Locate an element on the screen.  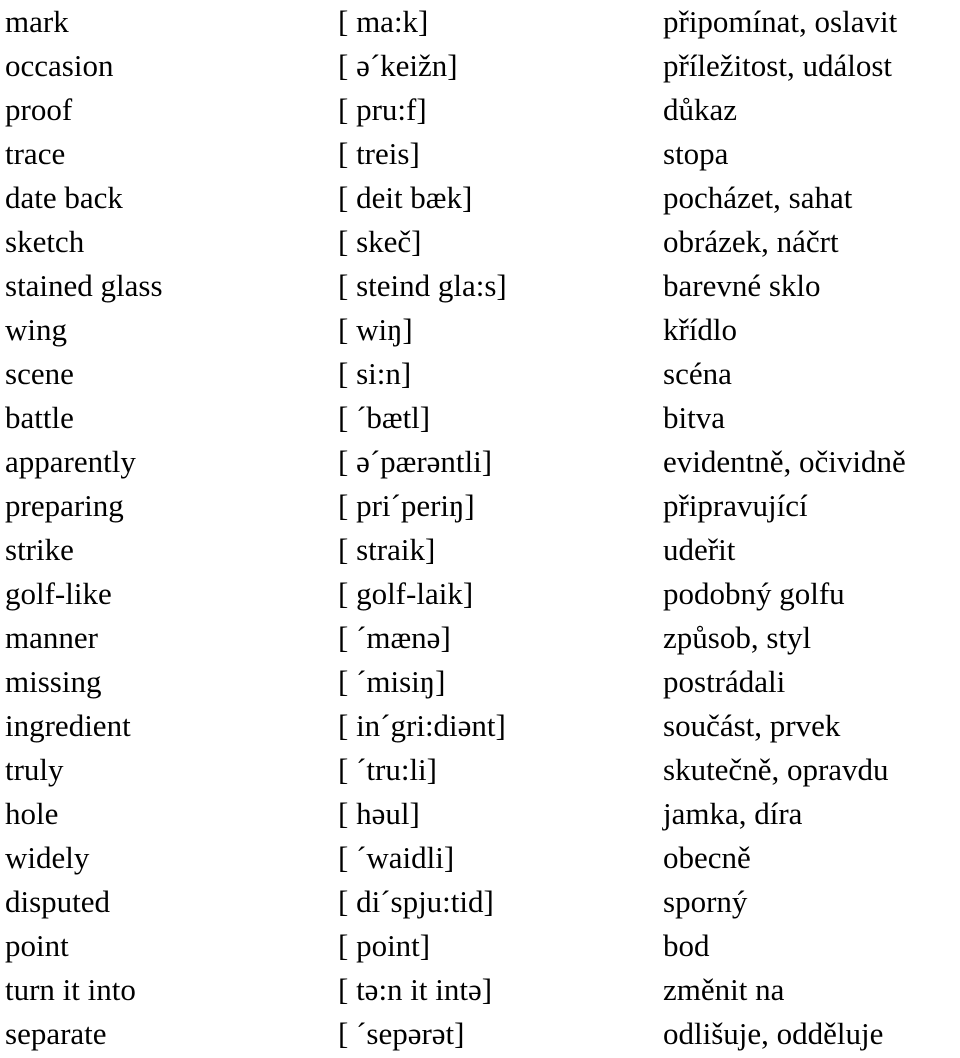
english-term: strike is located at coordinates (39, 549).